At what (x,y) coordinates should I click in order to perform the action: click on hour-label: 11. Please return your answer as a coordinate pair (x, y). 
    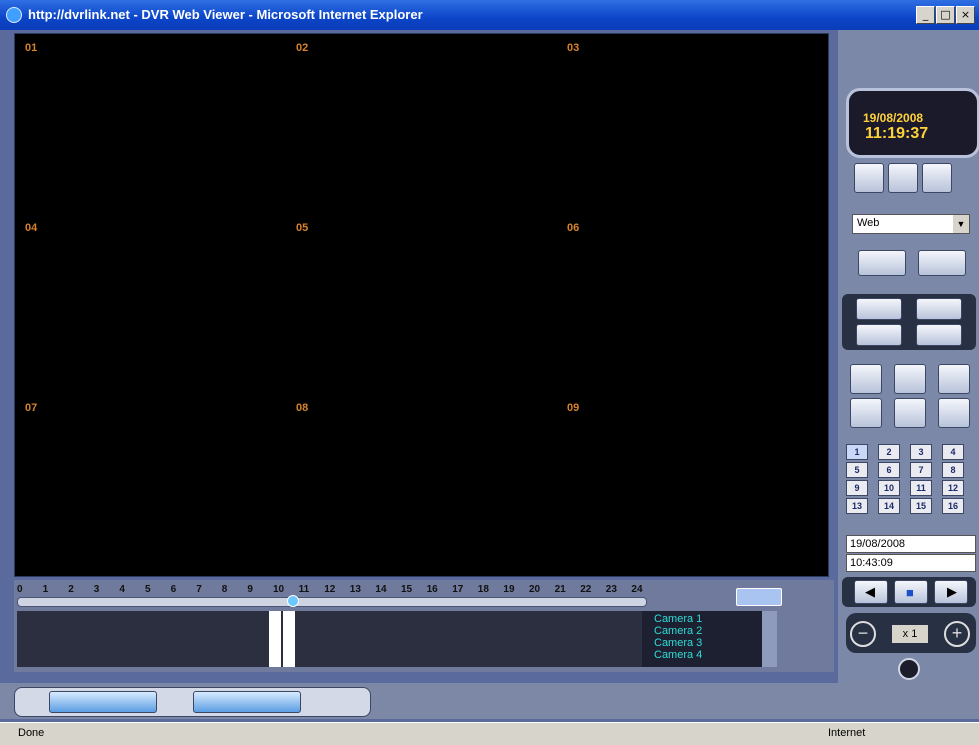
    Looking at the image, I should click on (304, 589).